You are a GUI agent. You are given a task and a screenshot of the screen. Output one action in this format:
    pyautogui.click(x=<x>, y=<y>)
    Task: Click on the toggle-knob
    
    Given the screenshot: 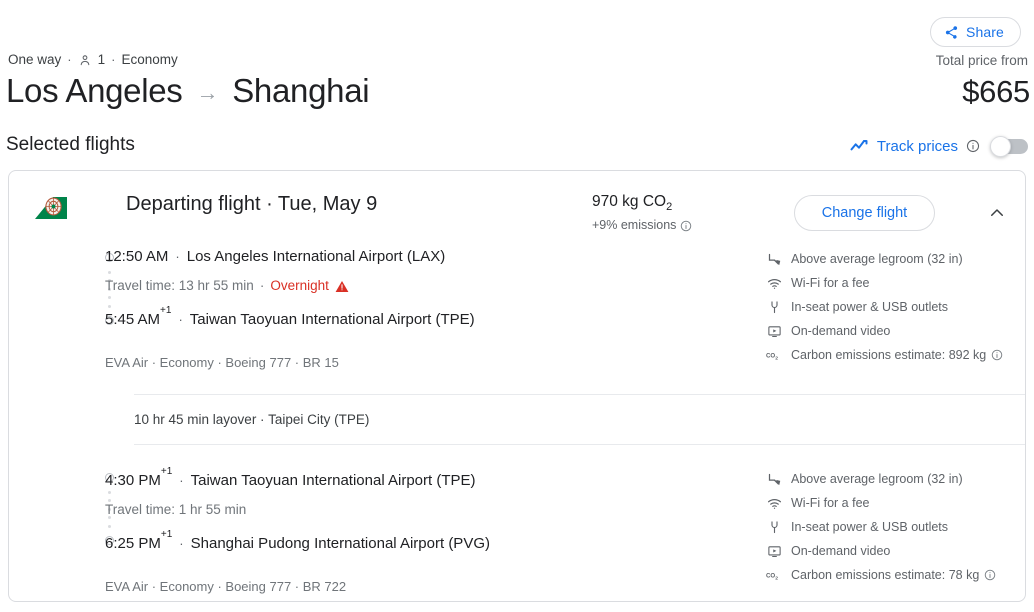 What is the action you would take?
    pyautogui.click(x=1000, y=146)
    